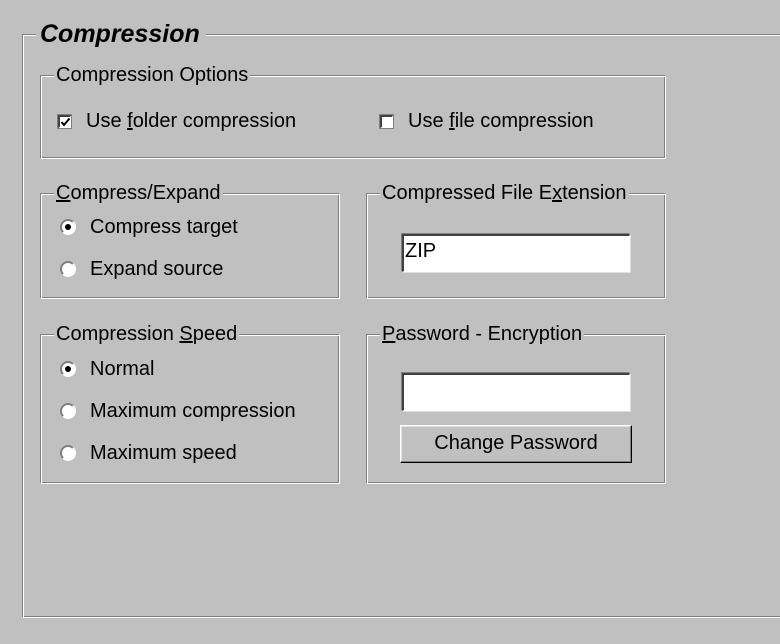  Describe the element at coordinates (68, 411) in the screenshot. I see `radio-maximum-compression-button` at that location.